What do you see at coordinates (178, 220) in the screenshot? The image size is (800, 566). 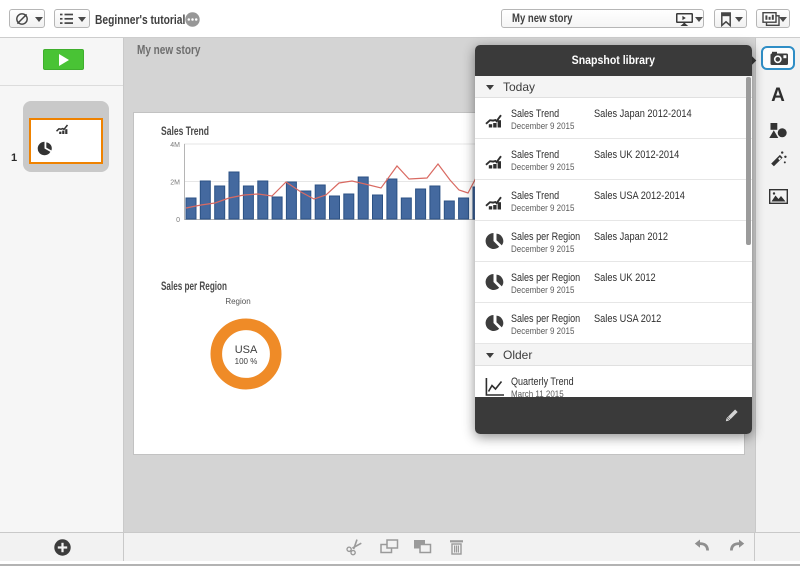 I see `svg-text: 0` at bounding box center [178, 220].